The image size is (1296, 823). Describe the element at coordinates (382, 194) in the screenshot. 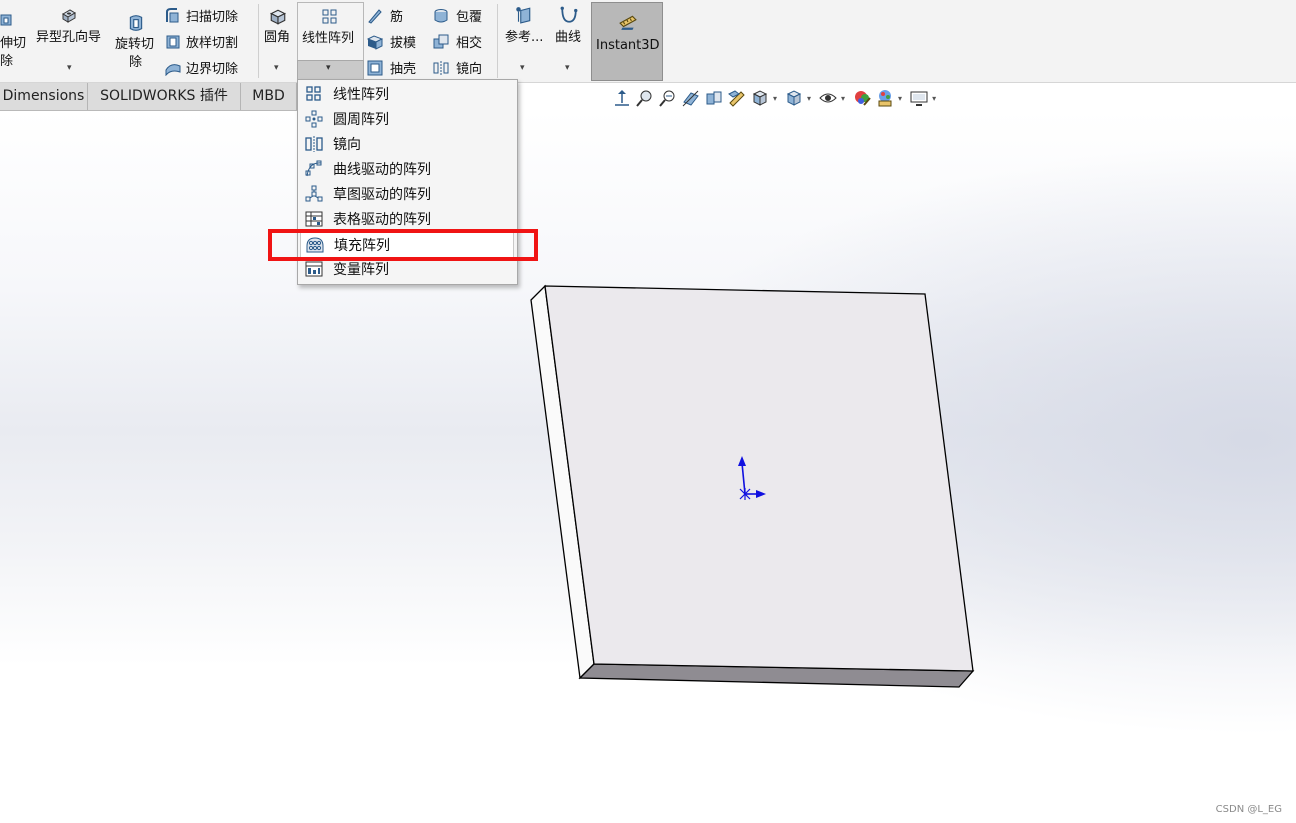

I see `menu-item-label: 草图驱动的阵列` at that location.